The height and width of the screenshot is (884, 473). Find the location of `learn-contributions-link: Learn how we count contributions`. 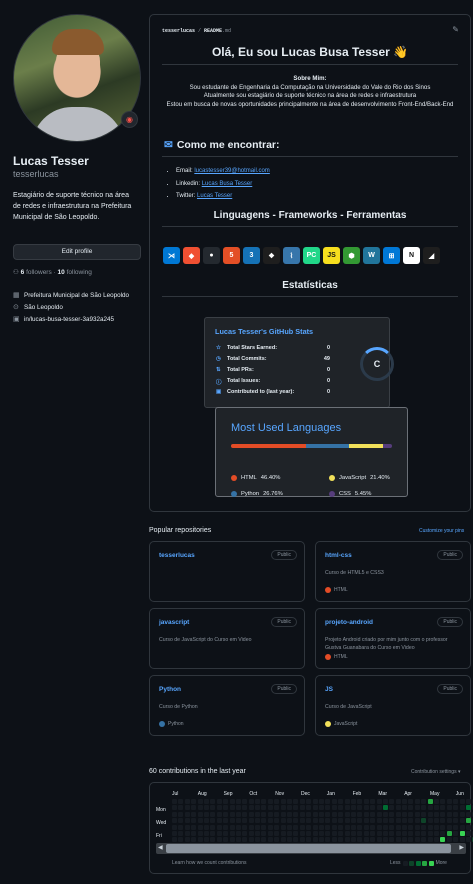

learn-contributions-link: Learn how we count contributions is located at coordinates (209, 863).